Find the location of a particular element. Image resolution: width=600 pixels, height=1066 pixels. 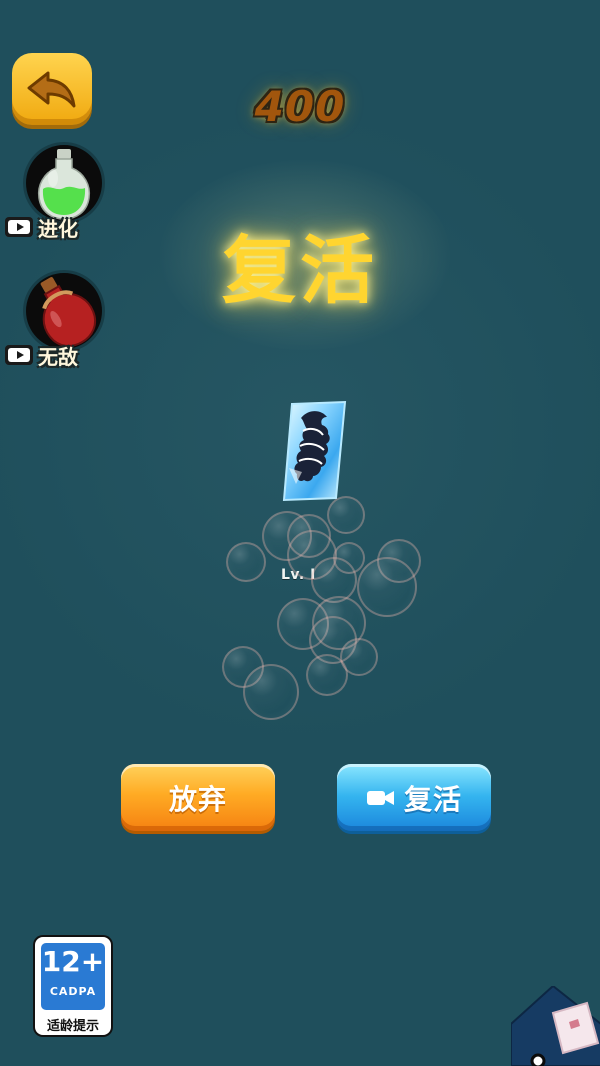

age-rating-badge: 12+ CADPA 适龄提示 is located at coordinates (73, 986).